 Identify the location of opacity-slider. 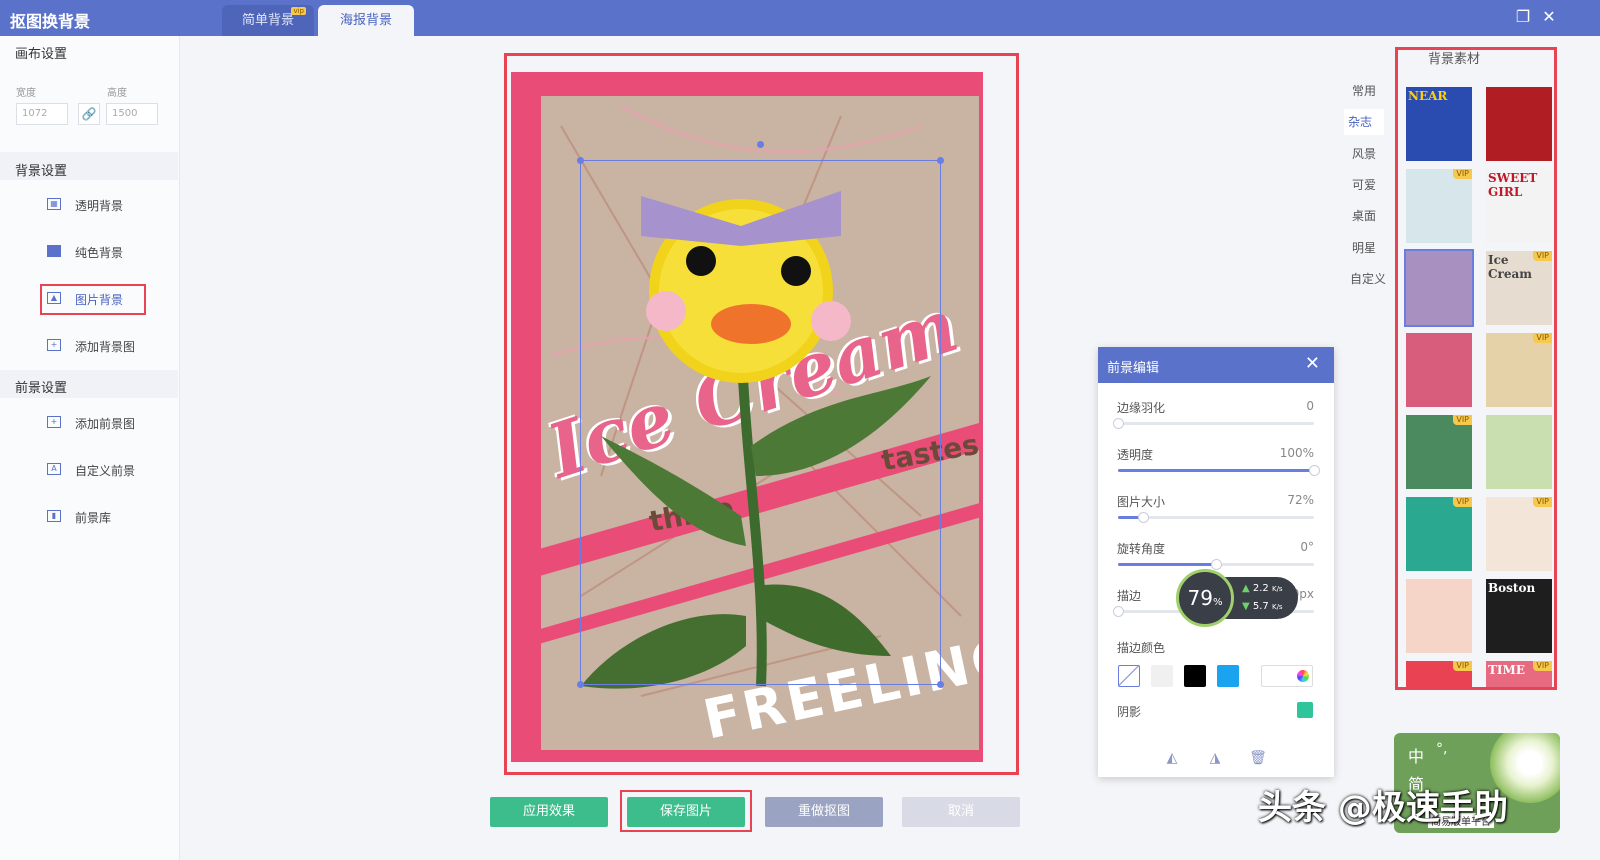
(1219, 470).